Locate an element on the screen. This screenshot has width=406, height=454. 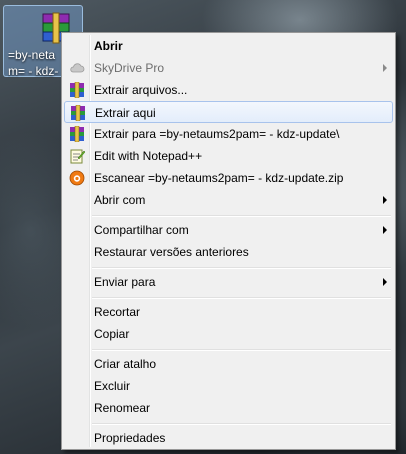
menu-item-propriedades: Propriedades is located at coordinates (228, 438).